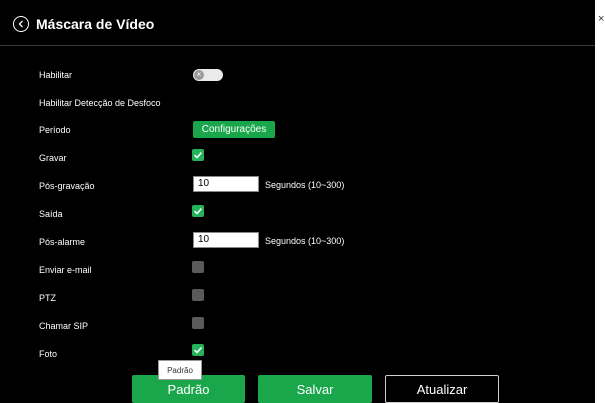  What do you see at coordinates (315, 389) in the screenshot?
I see `salvar-button: Salvar` at bounding box center [315, 389].